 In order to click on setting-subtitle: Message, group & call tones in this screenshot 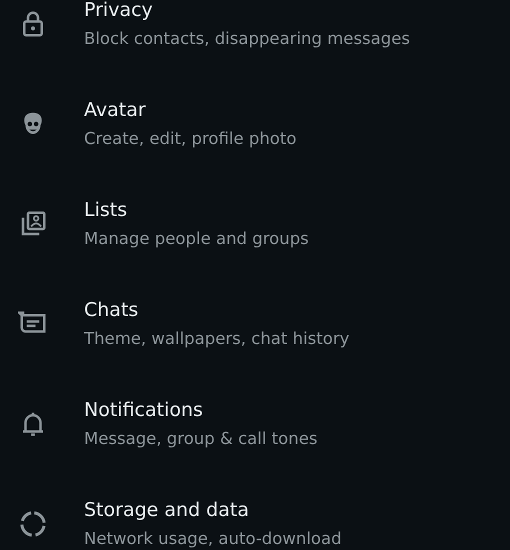, I will do `click(201, 439)`.